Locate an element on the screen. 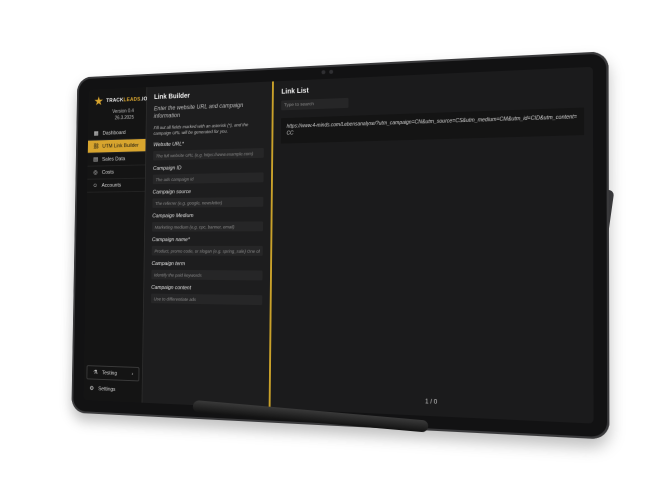 This screenshot has height=500, width=667. chart-icon: ▤ is located at coordinates (96, 159).